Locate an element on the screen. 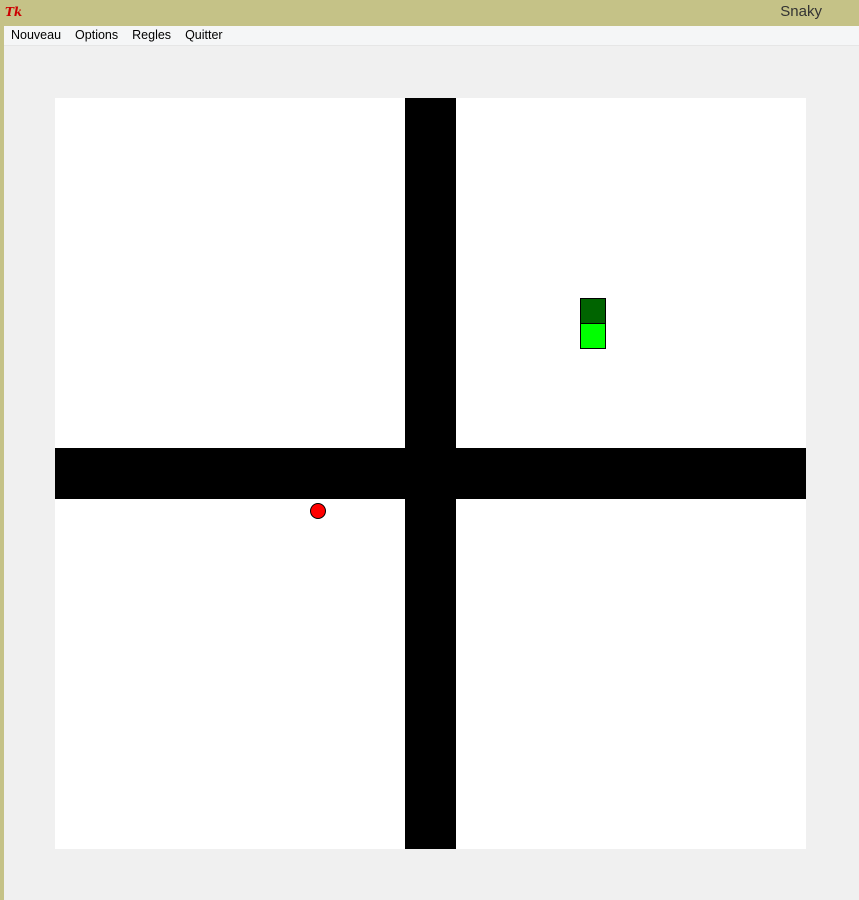  menu-quitter: Quitter is located at coordinates (204, 35).